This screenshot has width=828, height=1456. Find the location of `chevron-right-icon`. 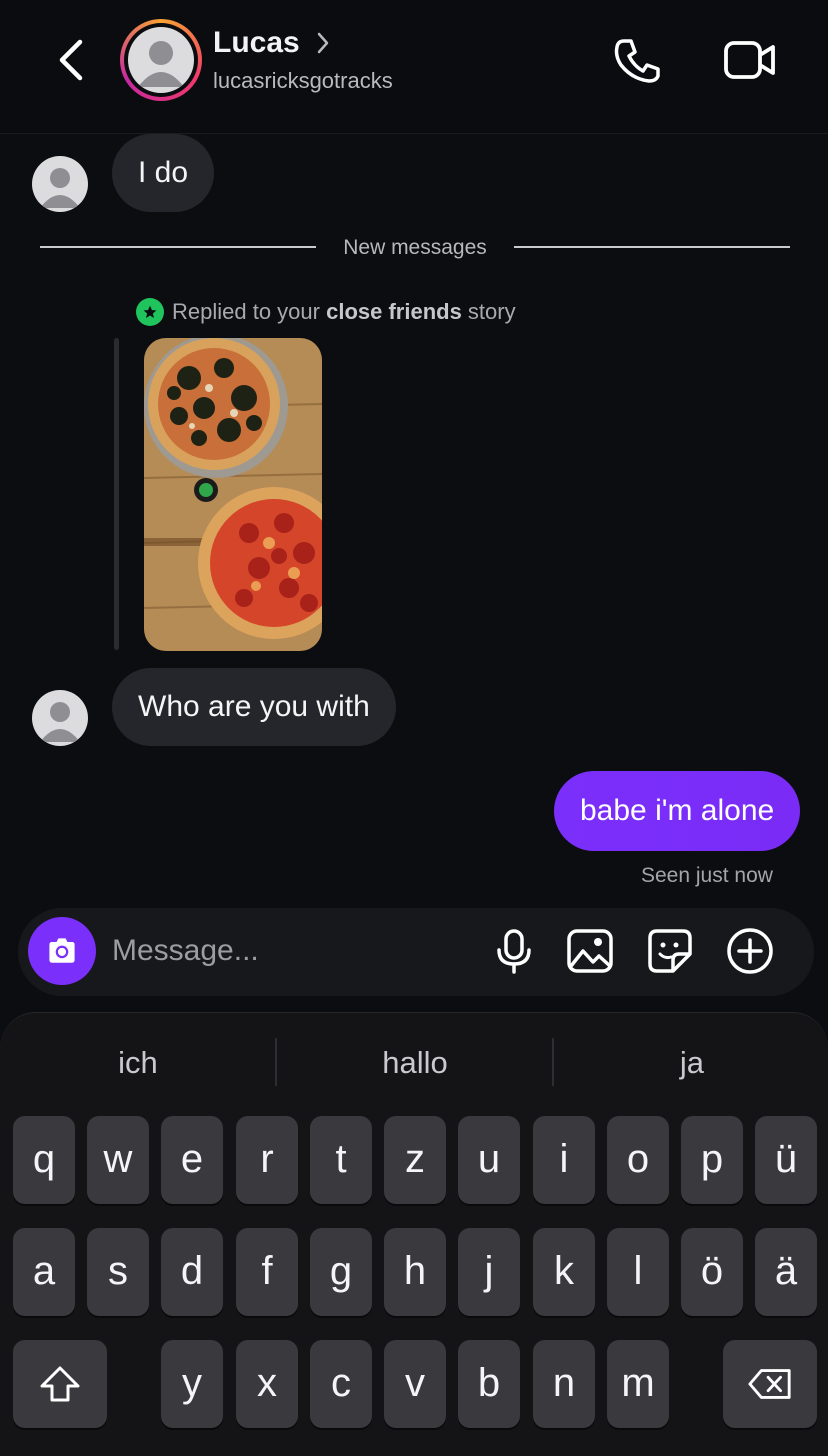

chevron-right-icon is located at coordinates (323, 43).